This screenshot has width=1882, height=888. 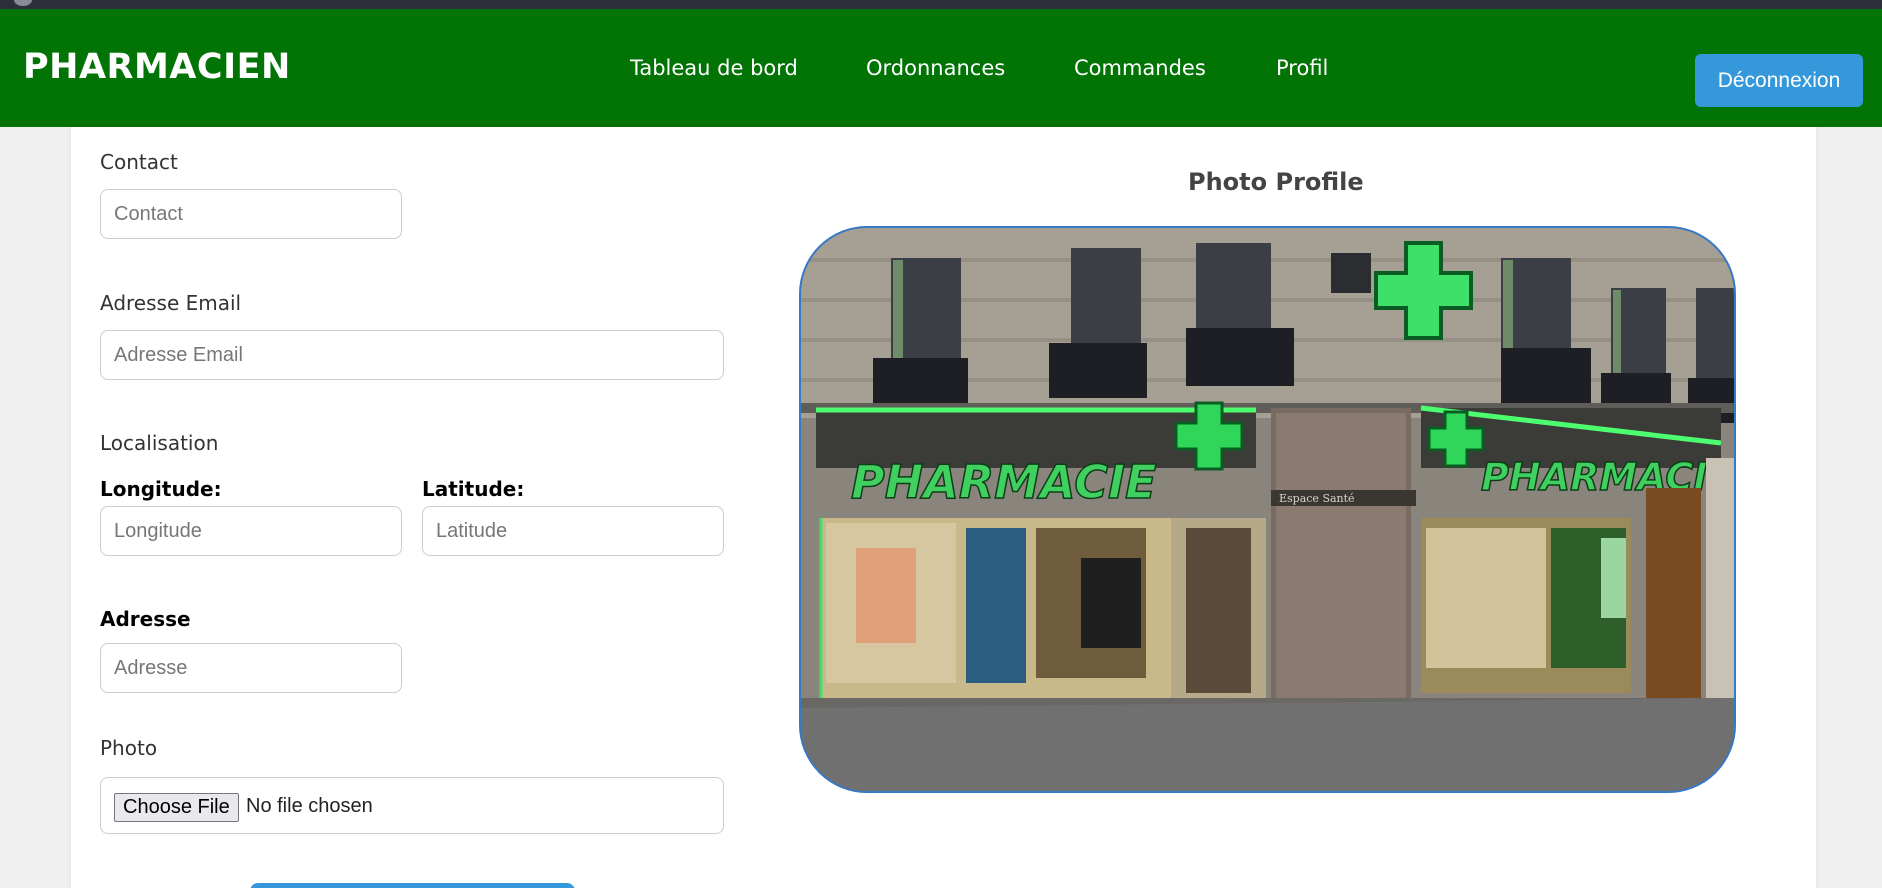 What do you see at coordinates (145, 619) in the screenshot?
I see `adresse-label: Adresse` at bounding box center [145, 619].